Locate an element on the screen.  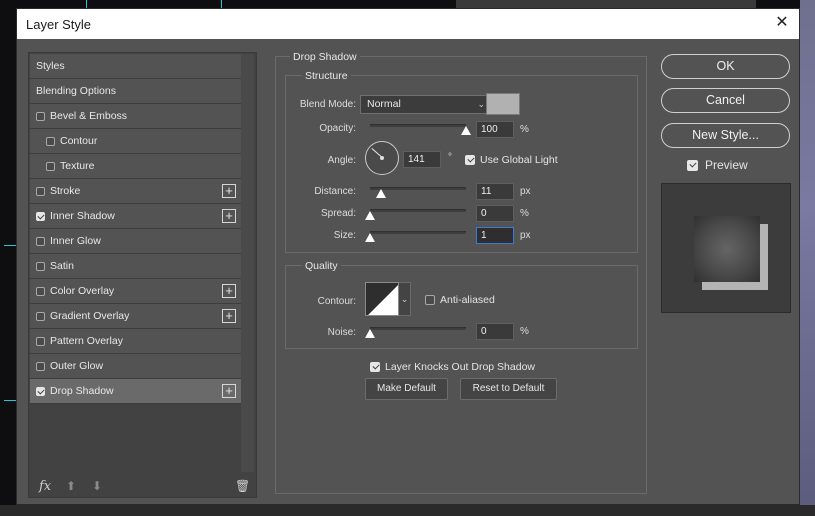
styles-item-texture: Texture is located at coordinates (135, 166).